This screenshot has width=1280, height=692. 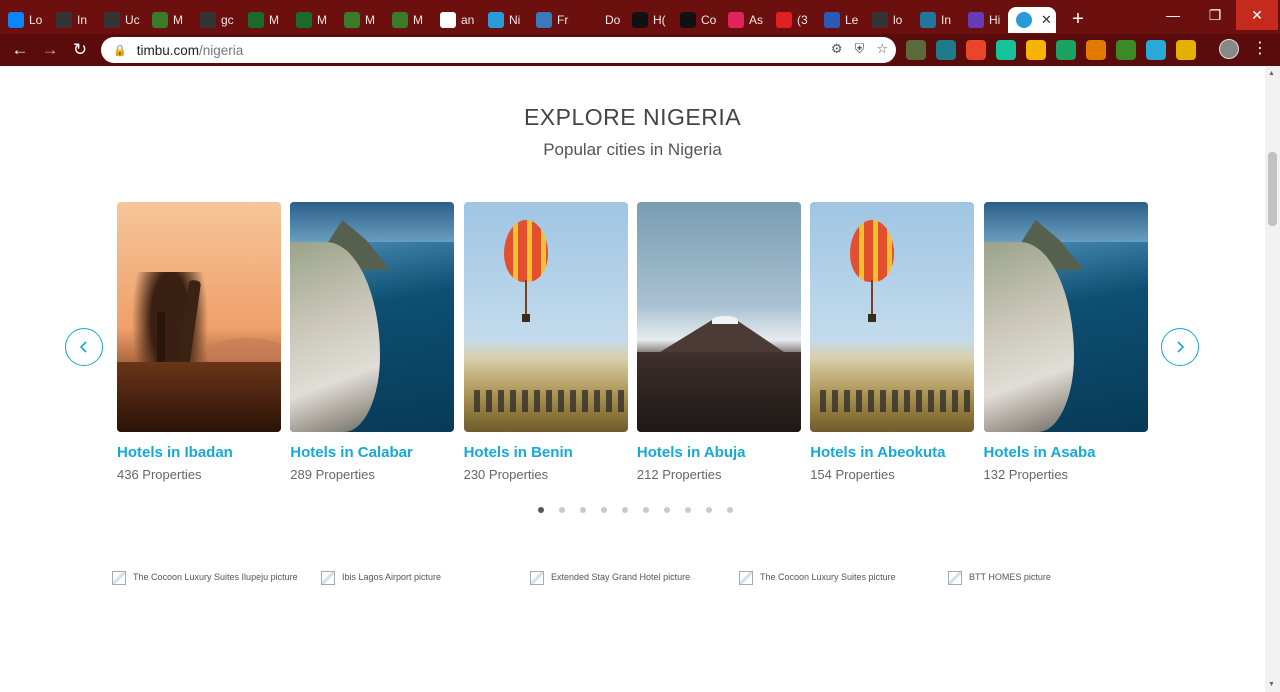 I want to click on city-card: Hotels in Benin 230 Properties, so click(x=545, y=342).